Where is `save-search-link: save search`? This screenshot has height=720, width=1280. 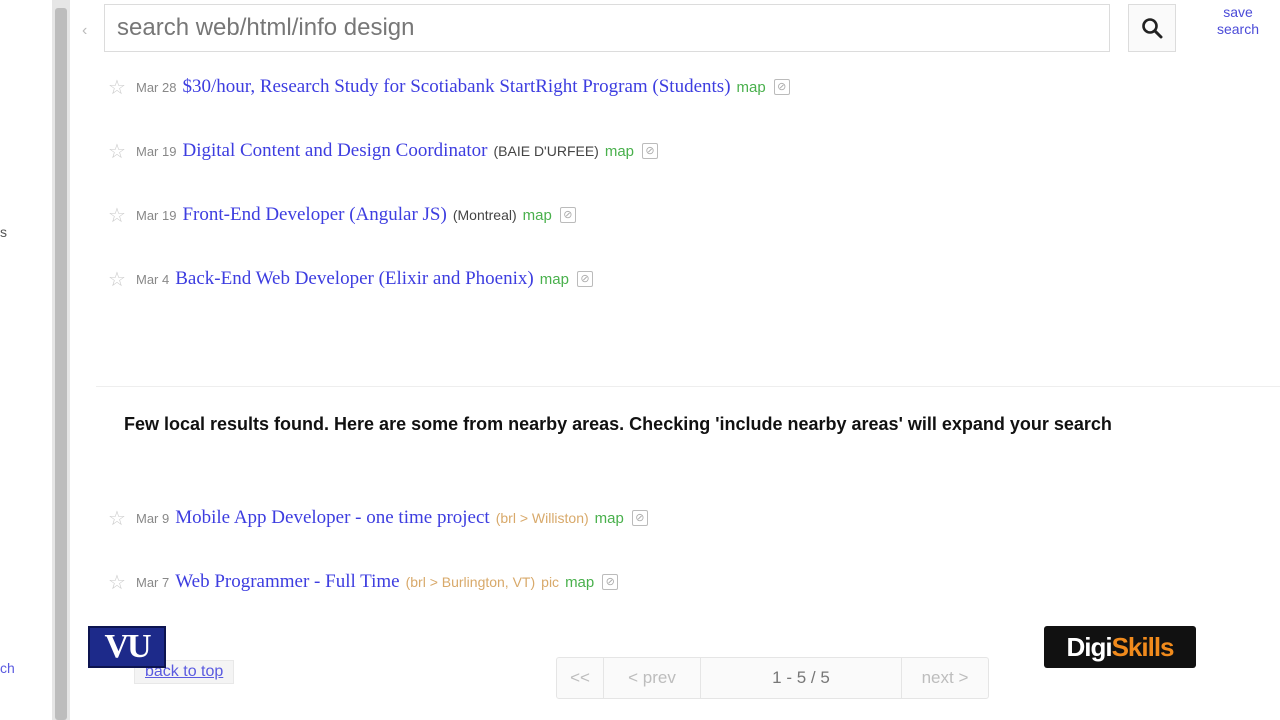
save-search-link: save search is located at coordinates (1238, 21).